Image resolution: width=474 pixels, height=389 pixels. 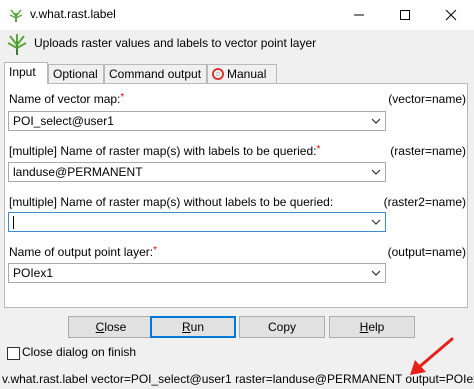 What do you see at coordinates (218, 74) in the screenshot?
I see `lifebuoy-icon` at bounding box center [218, 74].